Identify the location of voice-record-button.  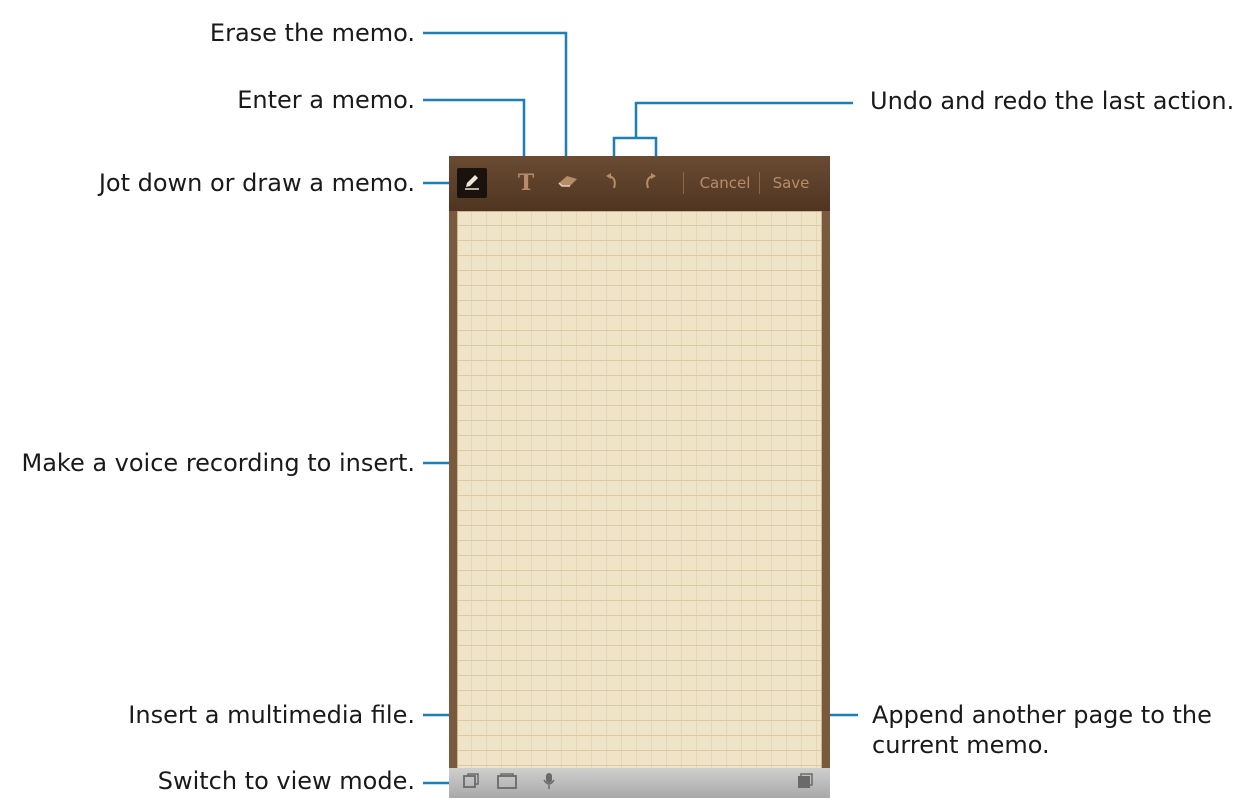
(549, 783).